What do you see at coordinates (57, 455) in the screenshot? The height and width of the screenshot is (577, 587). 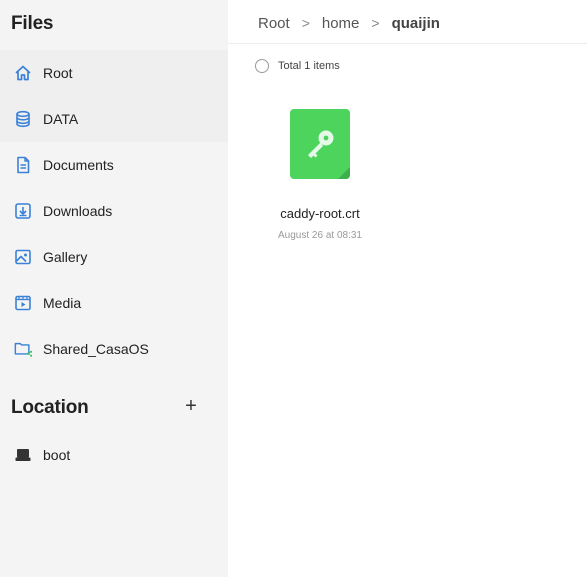 I see `location-item-label: boot` at bounding box center [57, 455].